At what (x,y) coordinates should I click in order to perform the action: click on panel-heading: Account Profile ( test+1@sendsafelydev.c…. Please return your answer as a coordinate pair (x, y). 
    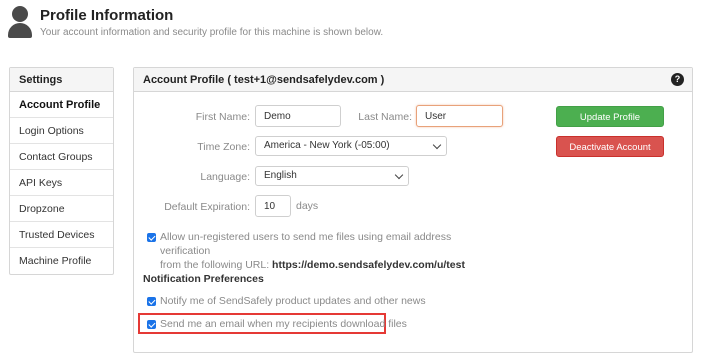
    Looking at the image, I should click on (413, 80).